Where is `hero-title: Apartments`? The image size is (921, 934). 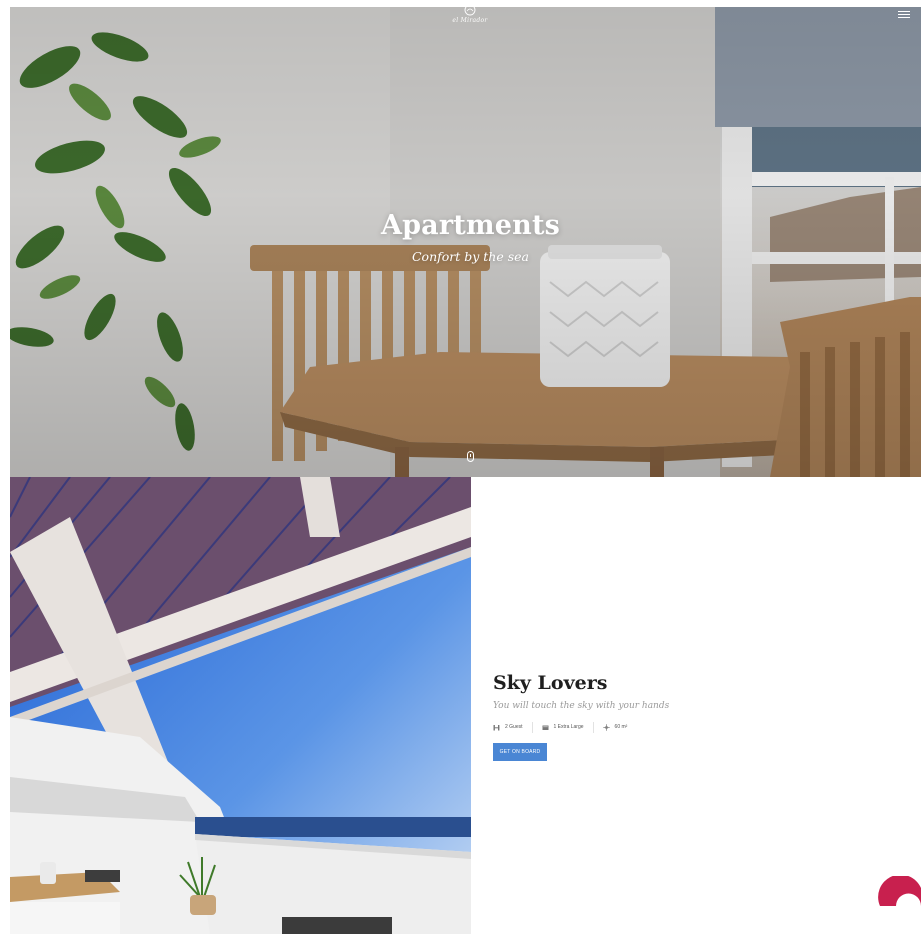 hero-title: Apartments is located at coordinates (470, 225).